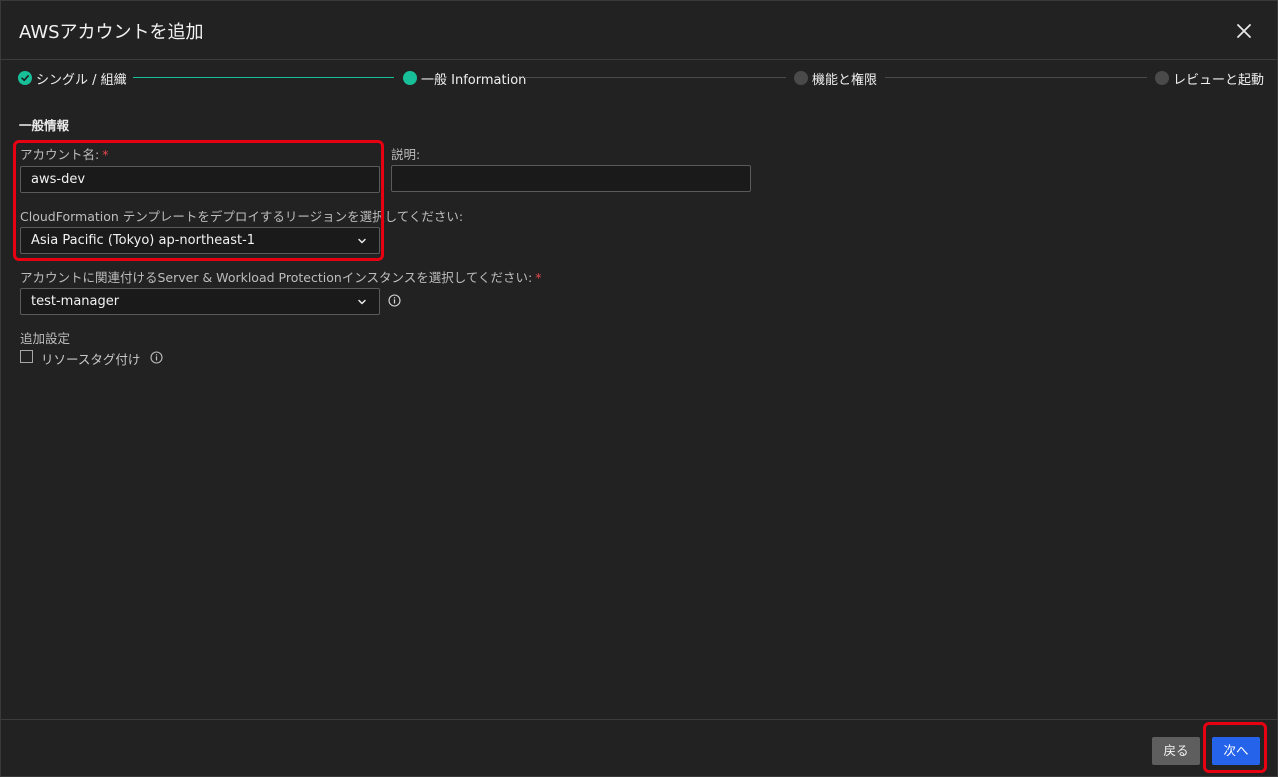  Describe the element at coordinates (45, 338) in the screenshot. I see `additional-settings-label: 追加設定` at that location.